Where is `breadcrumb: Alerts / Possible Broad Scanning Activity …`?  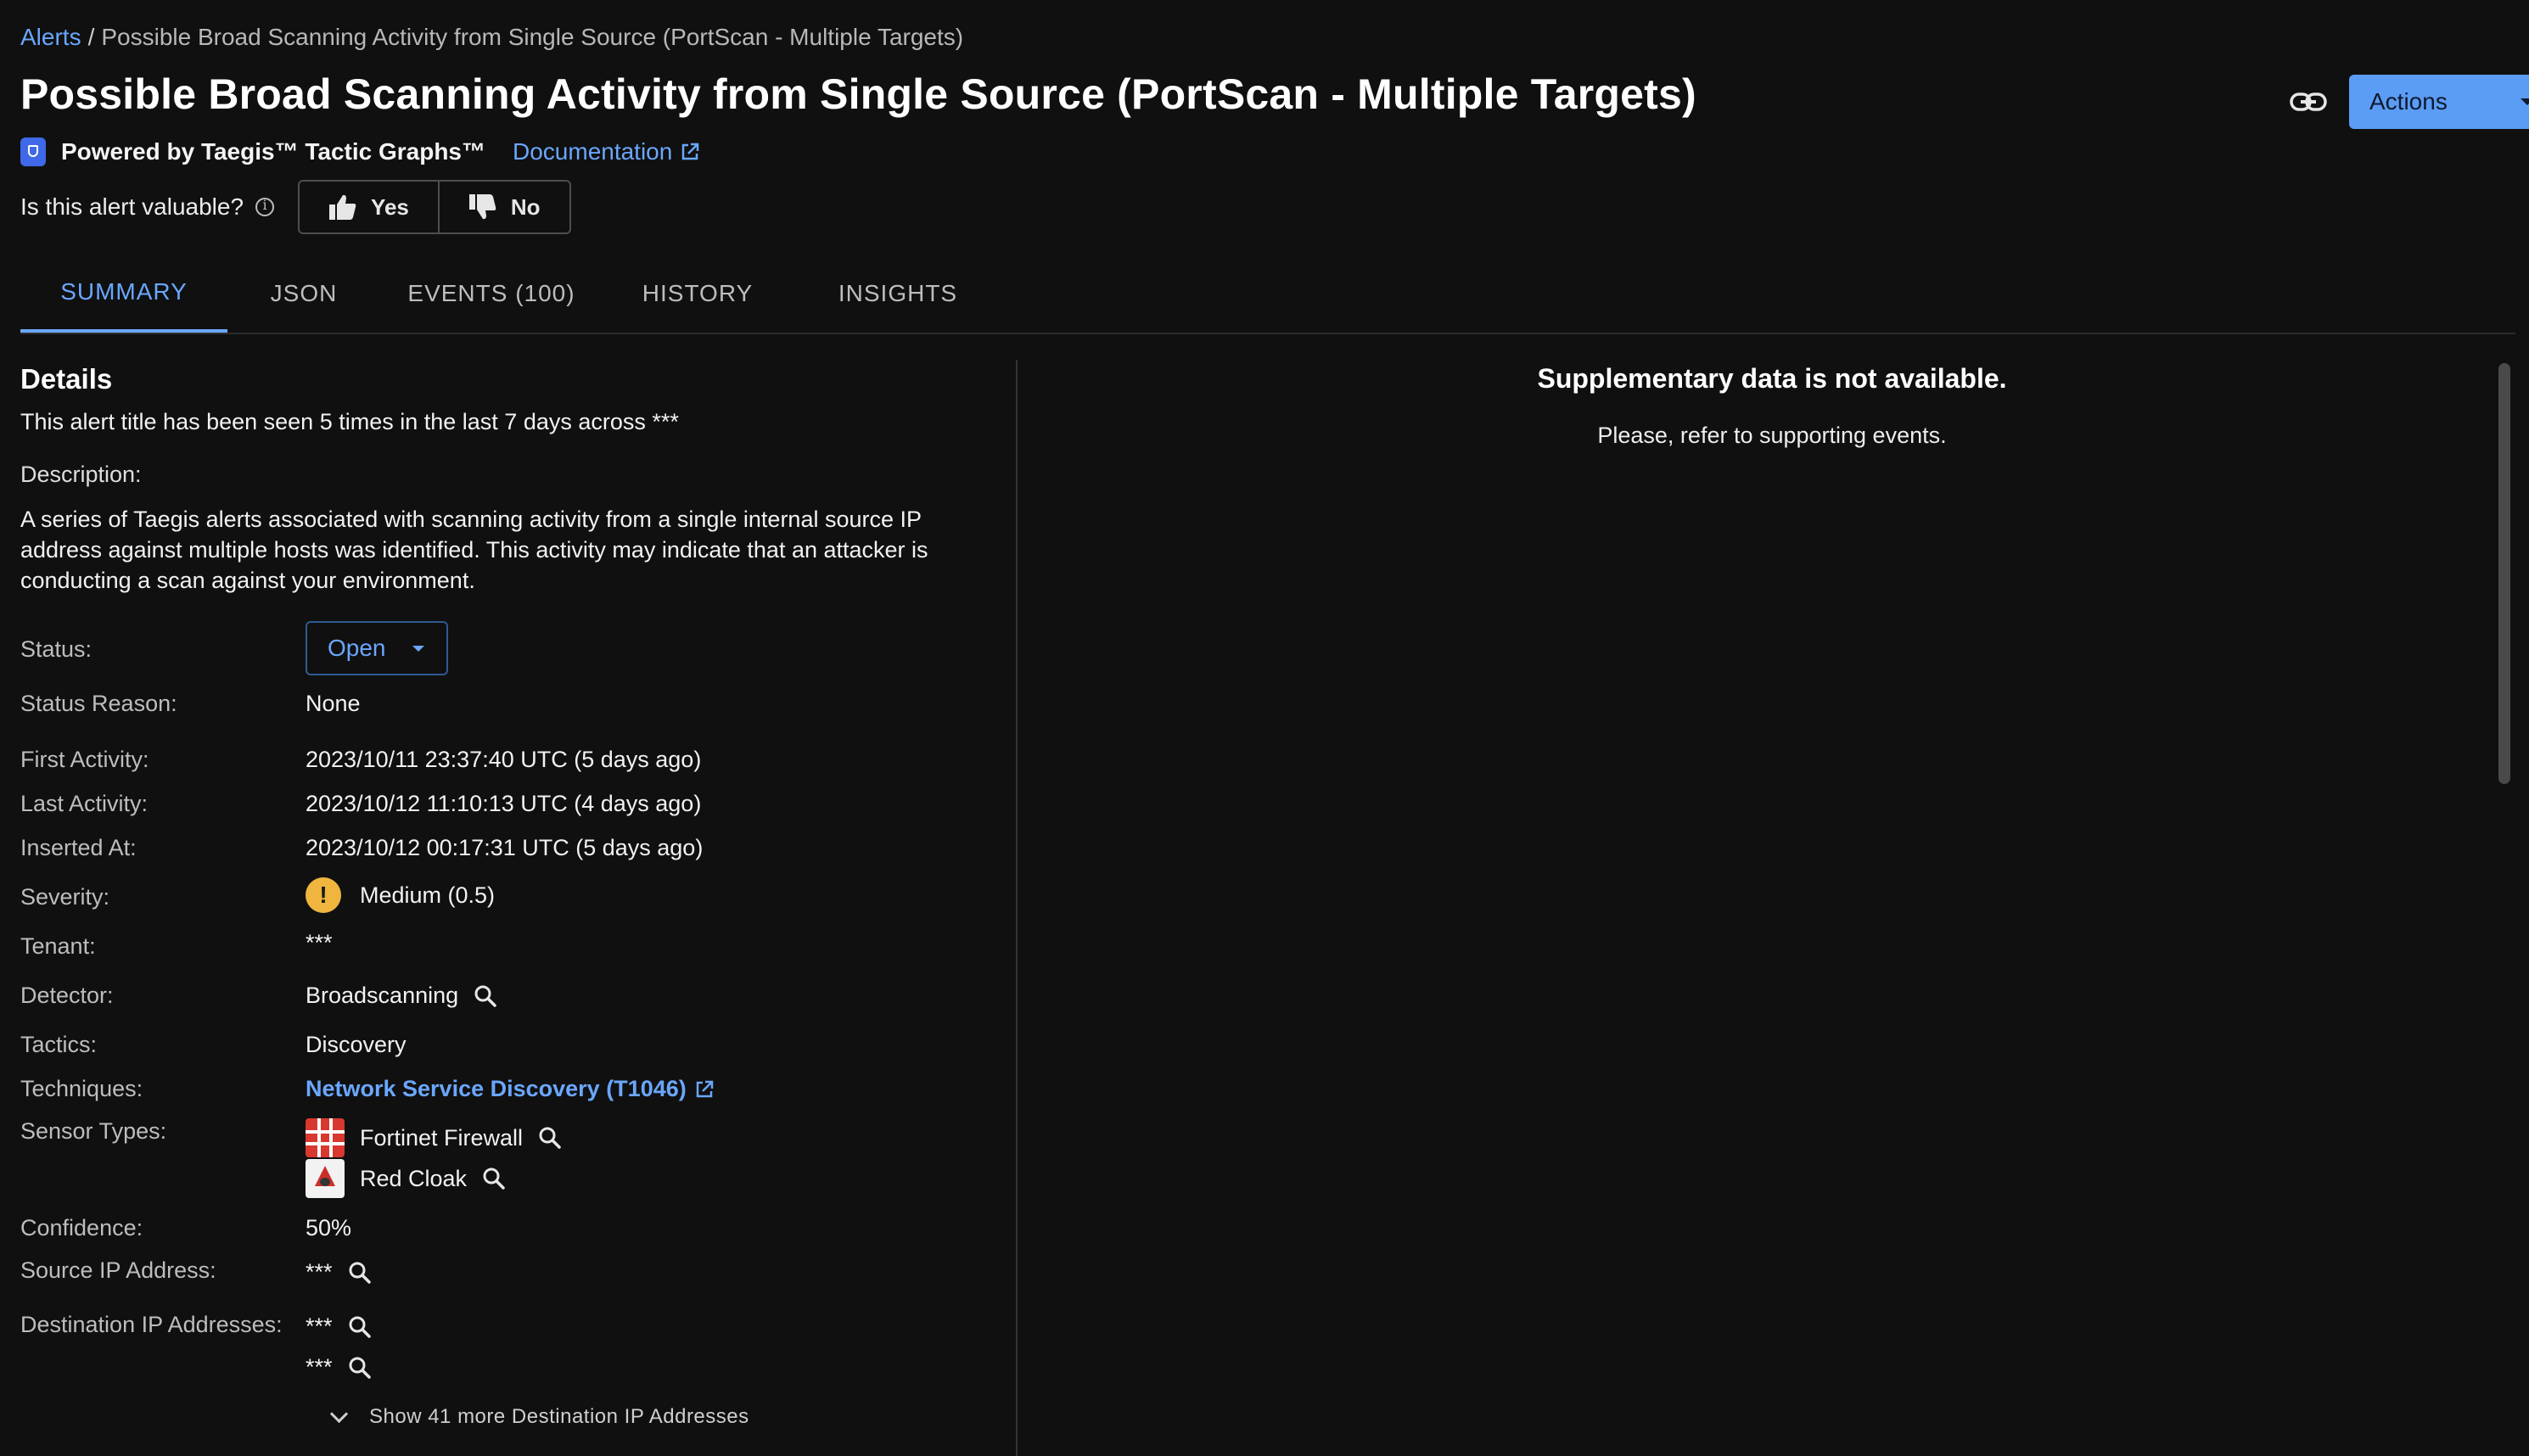 breadcrumb: Alerts / Possible Broad Scanning Activity … is located at coordinates (491, 37).